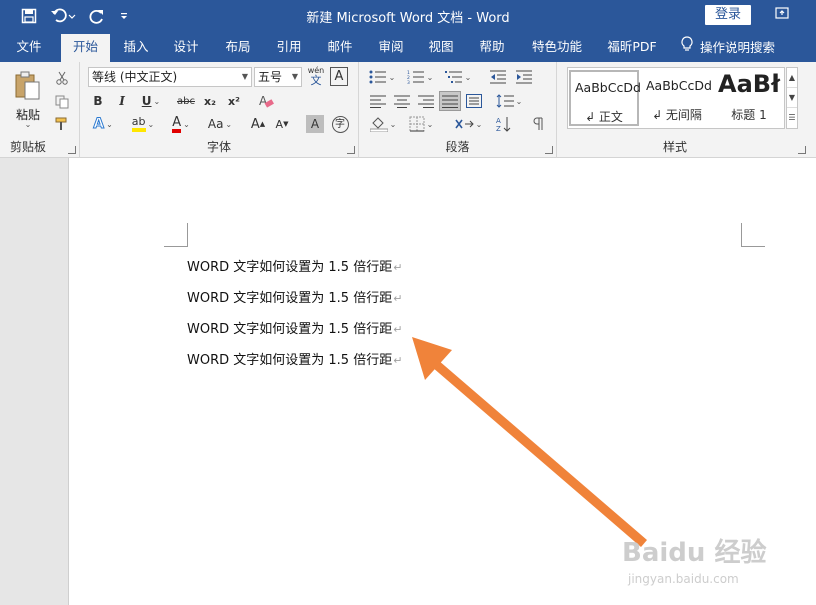 This screenshot has width=816, height=605. I want to click on scroll-down-icon: ▼, so click(792, 98).